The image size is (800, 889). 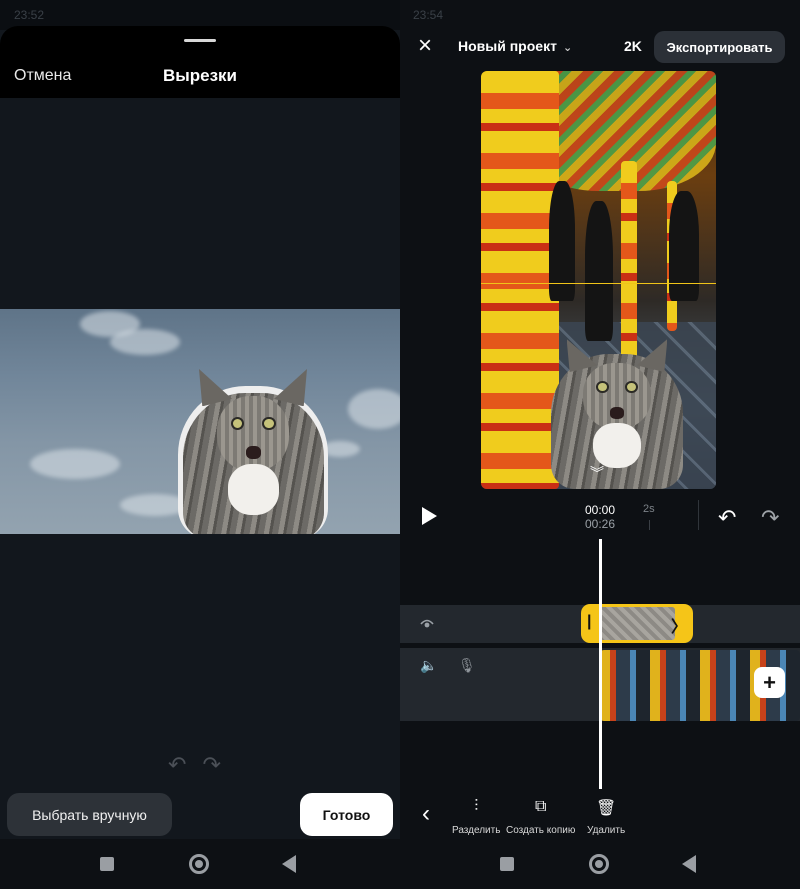 What do you see at coordinates (476, 830) in the screenshot?
I see `split-label: Разделить` at bounding box center [476, 830].